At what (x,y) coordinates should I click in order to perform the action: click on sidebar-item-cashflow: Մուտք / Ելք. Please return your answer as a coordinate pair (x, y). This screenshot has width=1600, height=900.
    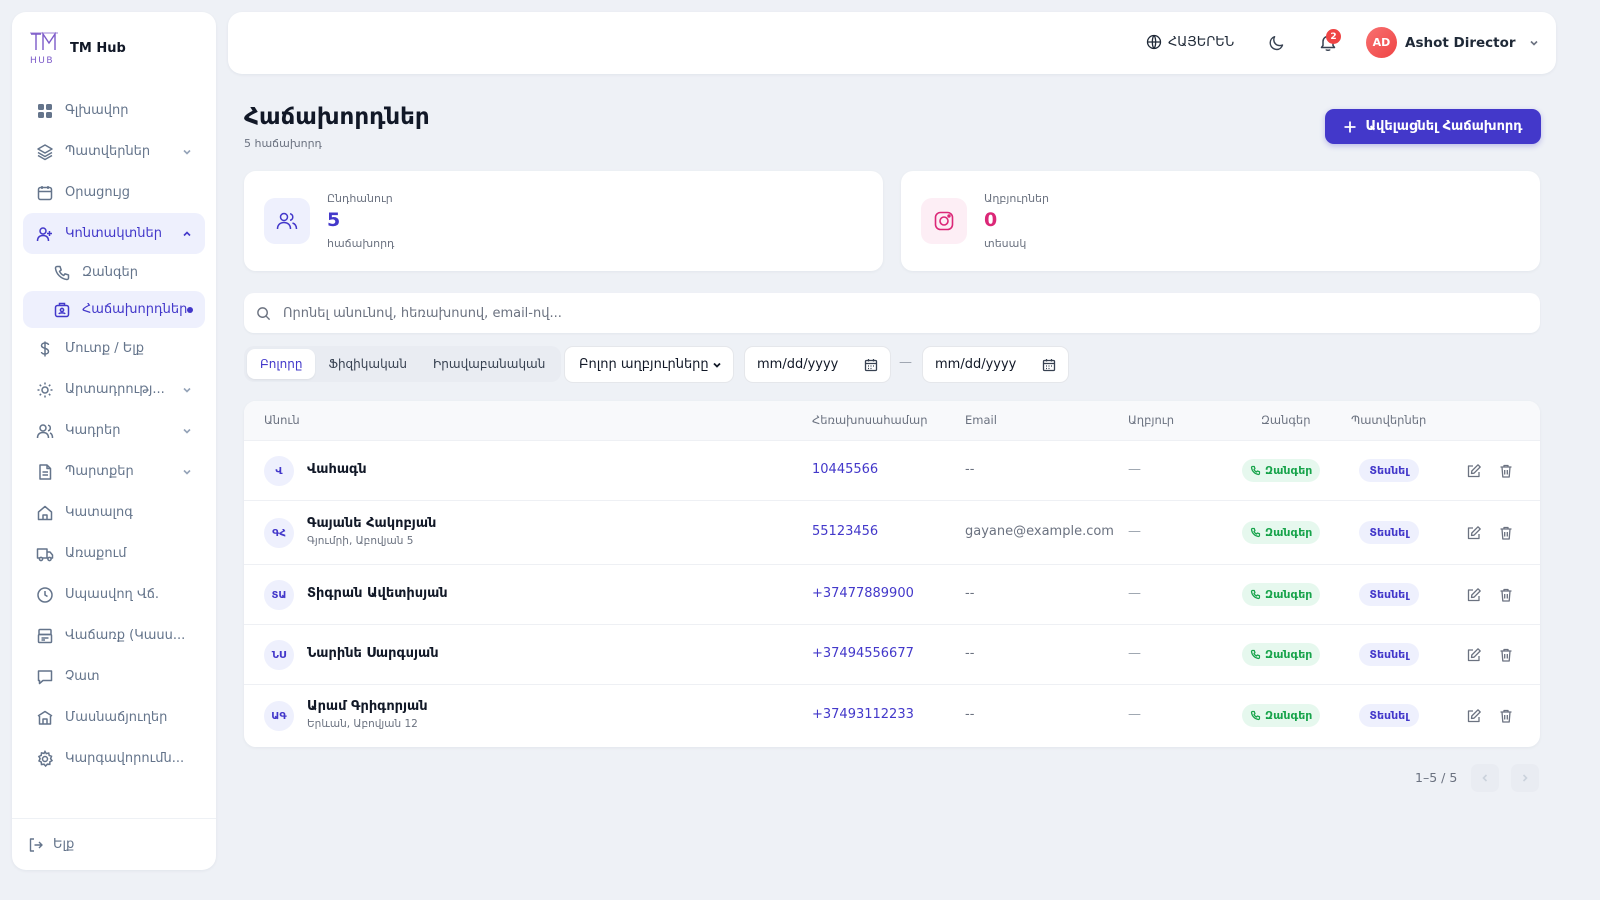
    Looking at the image, I should click on (114, 348).